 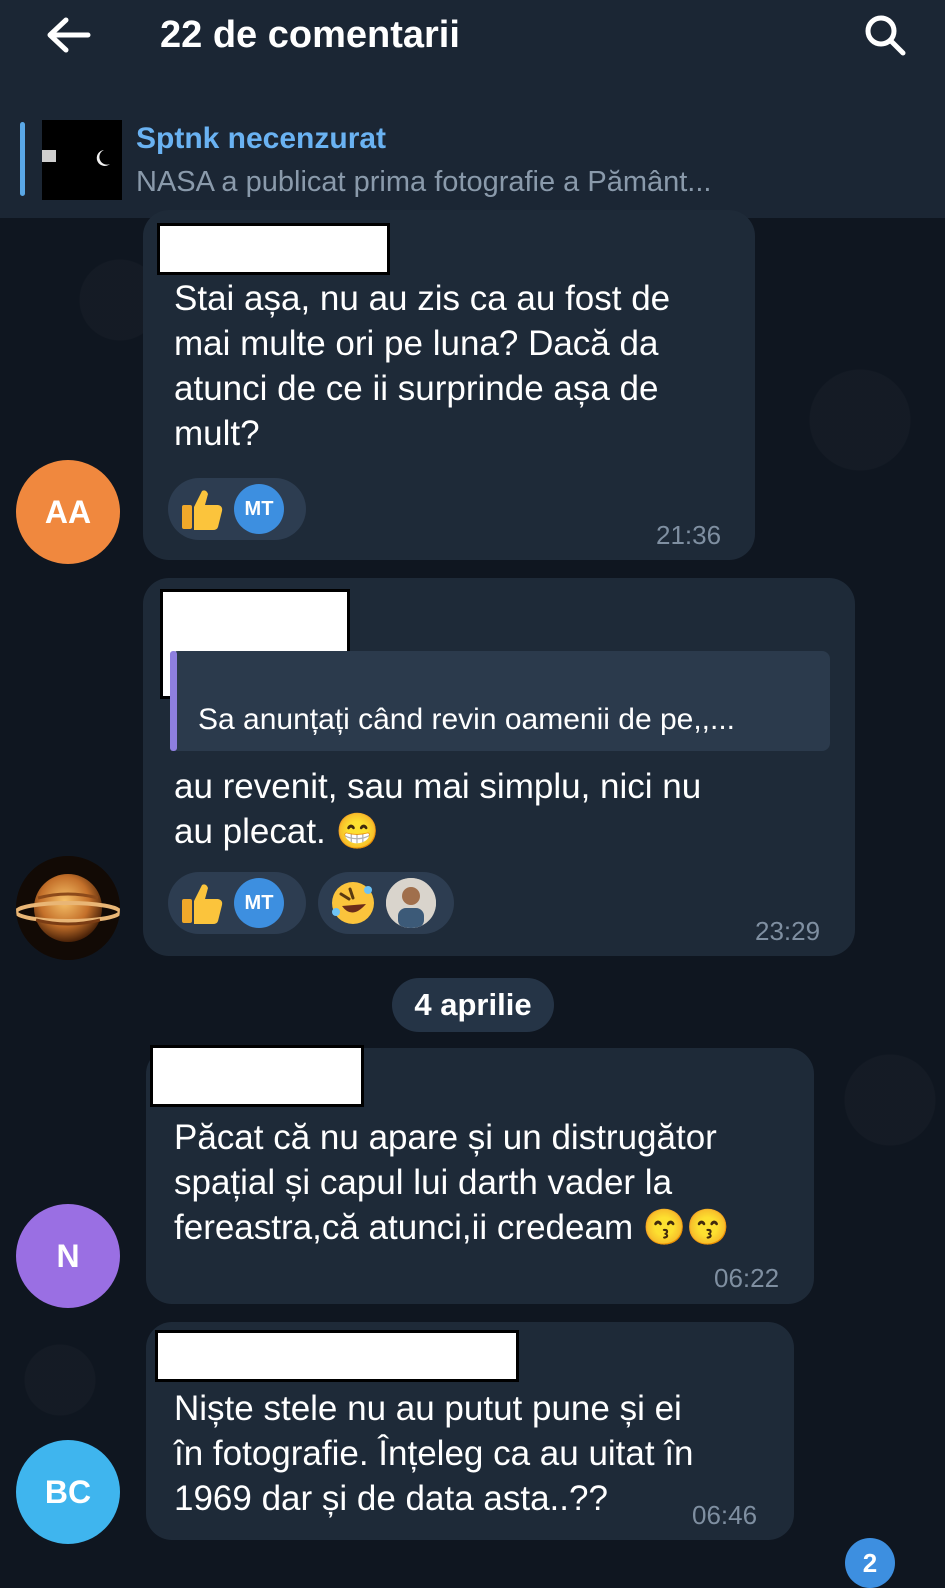 I want to click on date-separator: 4 aprilie, so click(x=473, y=1005).